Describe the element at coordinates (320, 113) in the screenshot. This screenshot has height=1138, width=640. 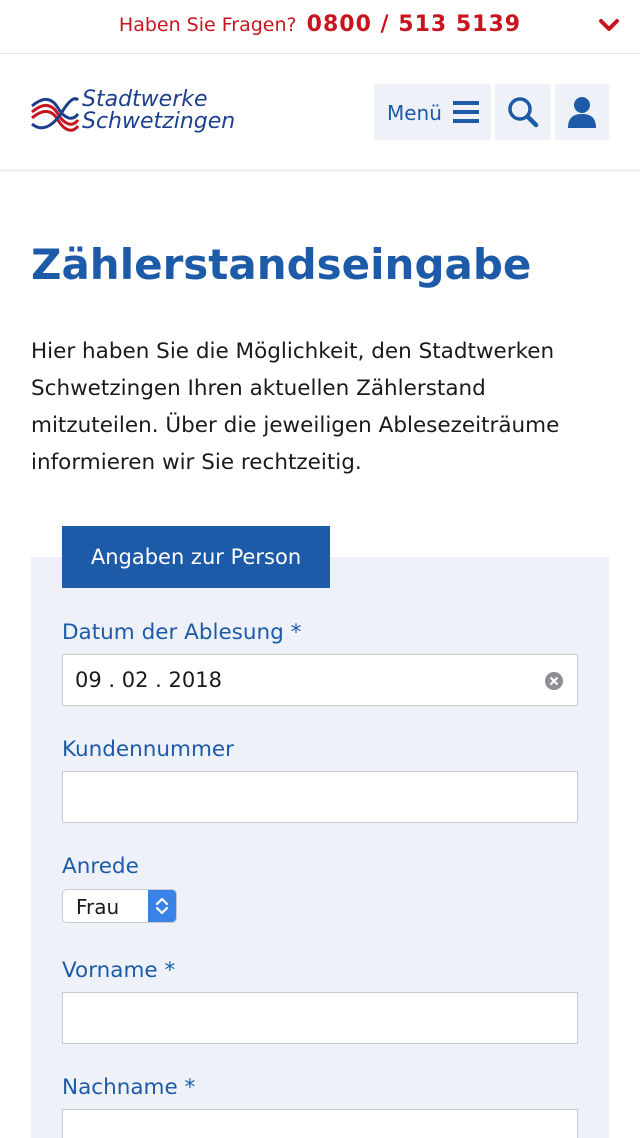
I see `site-header: Stadtwerke Schwetzingen Menü` at that location.